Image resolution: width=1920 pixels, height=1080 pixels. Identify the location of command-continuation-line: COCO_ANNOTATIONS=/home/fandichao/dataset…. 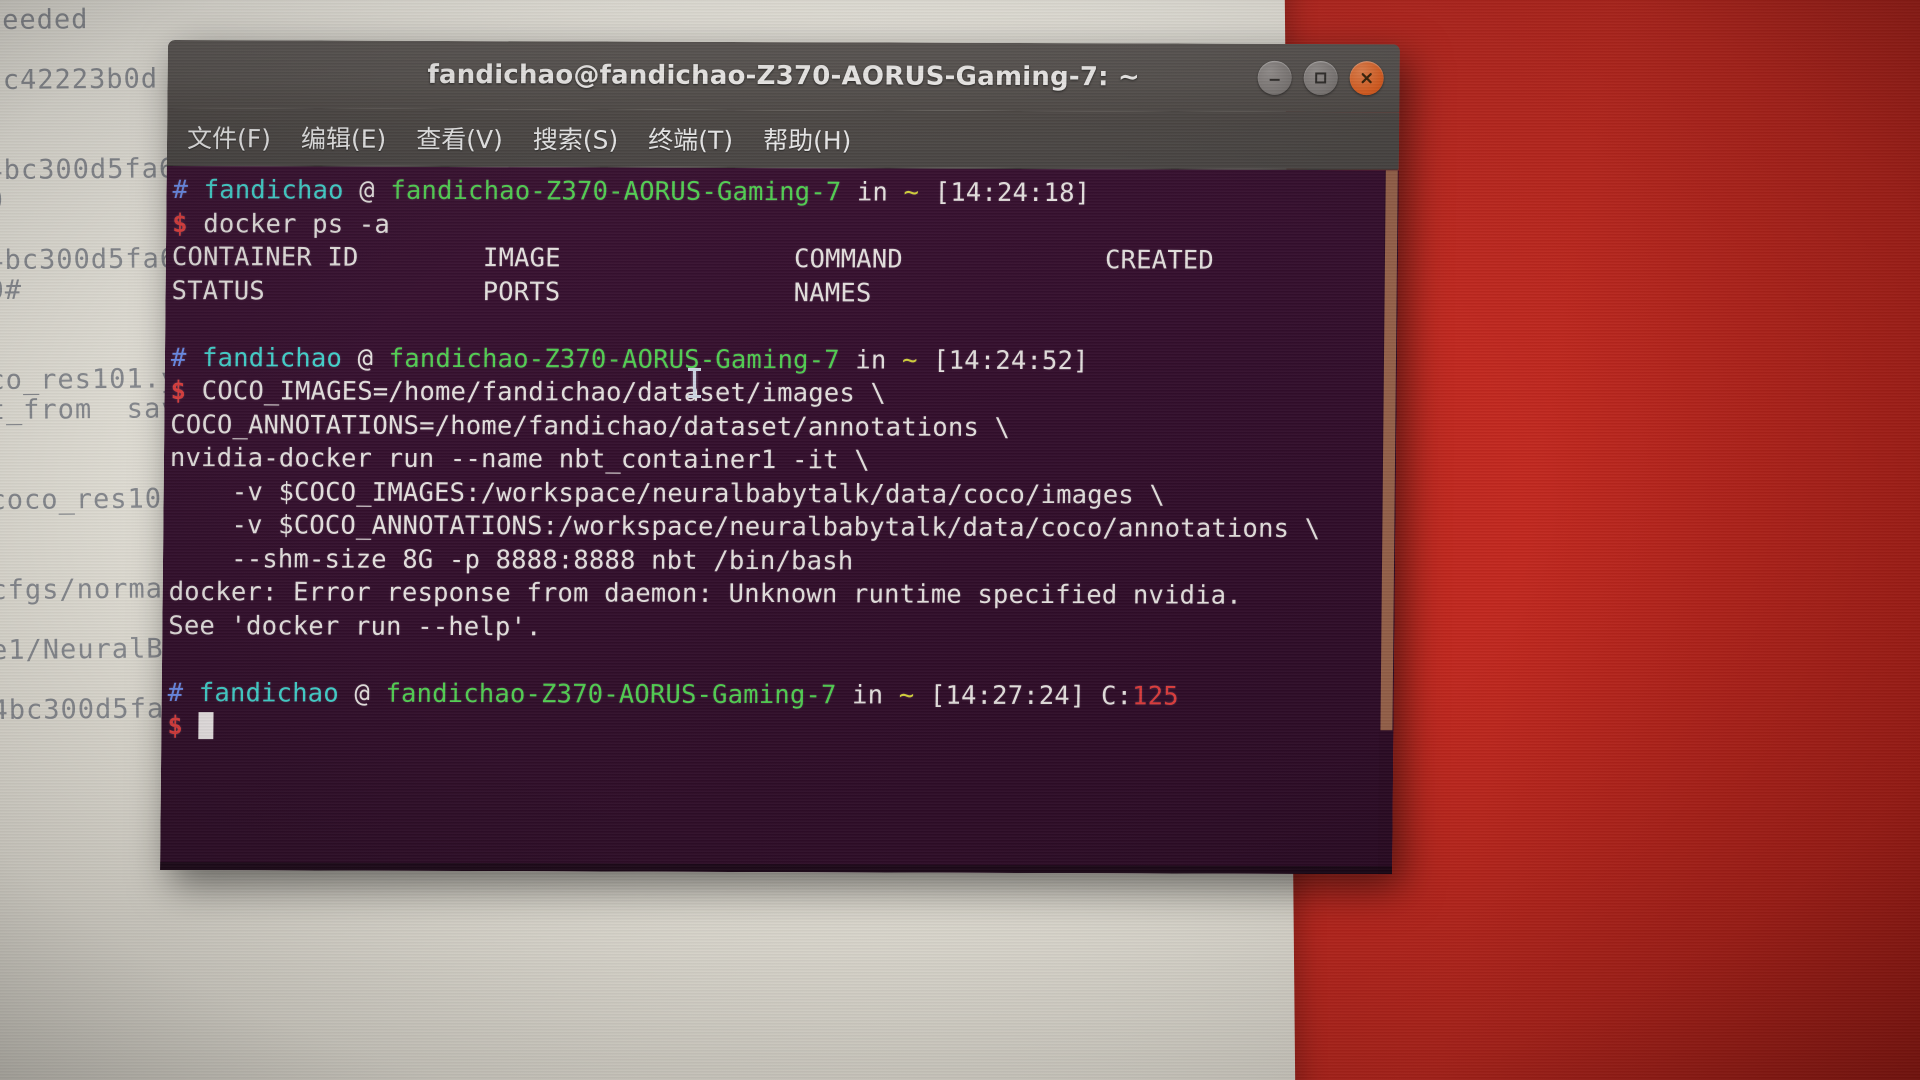
(590, 426).